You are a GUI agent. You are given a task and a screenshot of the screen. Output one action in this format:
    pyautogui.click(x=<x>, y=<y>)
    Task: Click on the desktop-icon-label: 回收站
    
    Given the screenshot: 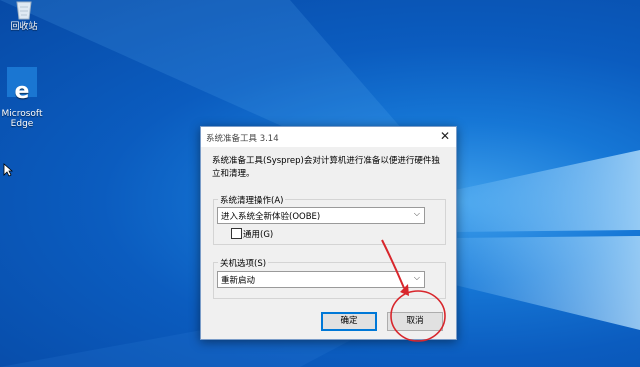 What is the action you would take?
    pyautogui.click(x=24, y=27)
    